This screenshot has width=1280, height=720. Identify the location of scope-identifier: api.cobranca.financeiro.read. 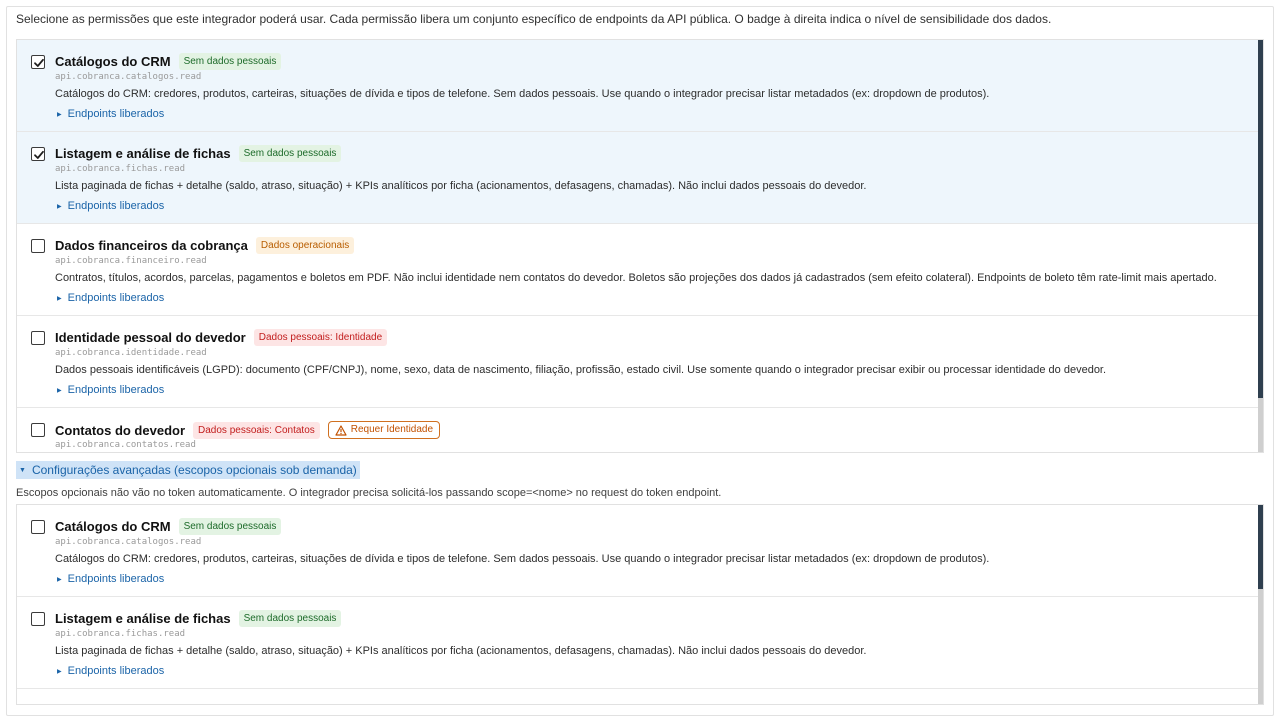
(131, 261).